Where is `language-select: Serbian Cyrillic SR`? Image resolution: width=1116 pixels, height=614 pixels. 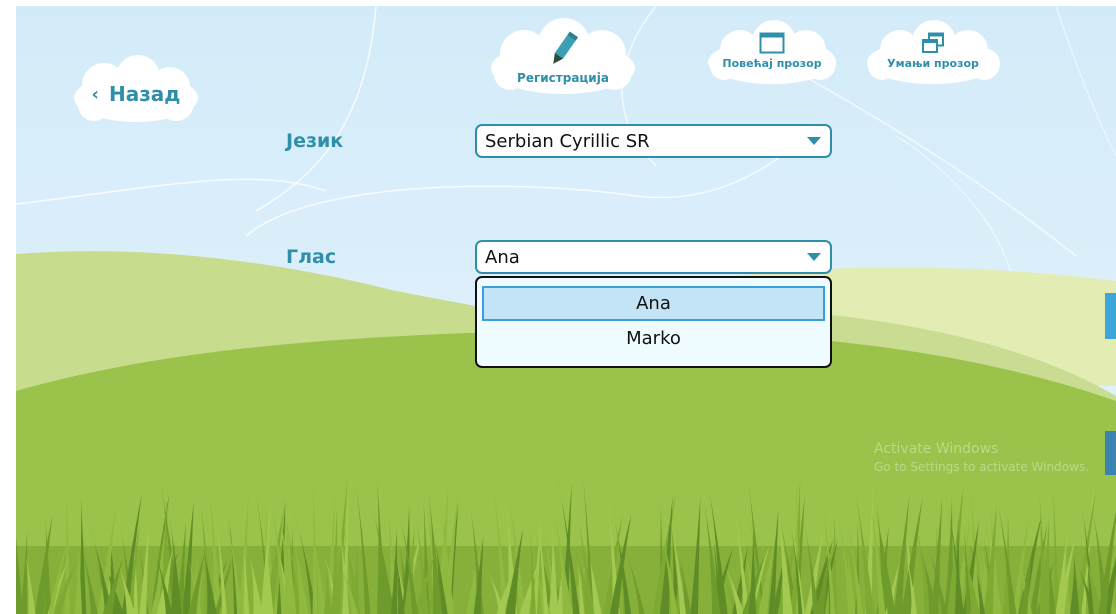 language-select: Serbian Cyrillic SR is located at coordinates (653, 141).